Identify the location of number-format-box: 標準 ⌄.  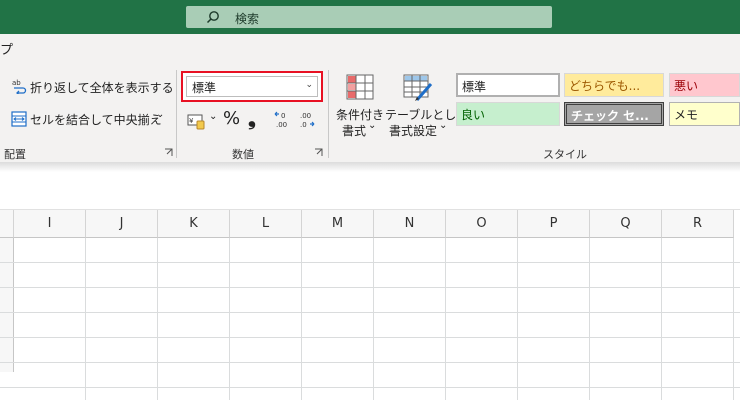
(252, 86).